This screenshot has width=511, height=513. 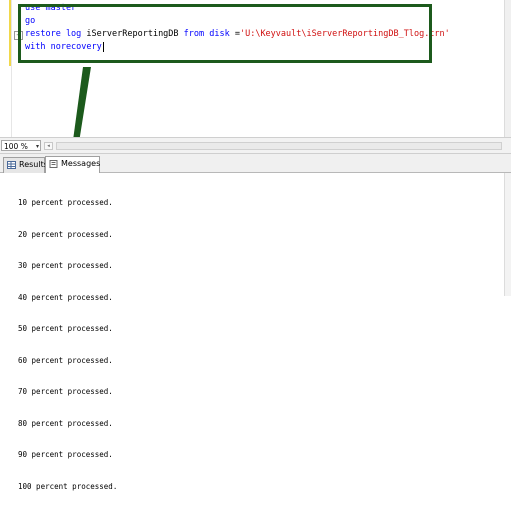 What do you see at coordinates (11, 68) in the screenshot?
I see `editor-gutter` at bounding box center [11, 68].